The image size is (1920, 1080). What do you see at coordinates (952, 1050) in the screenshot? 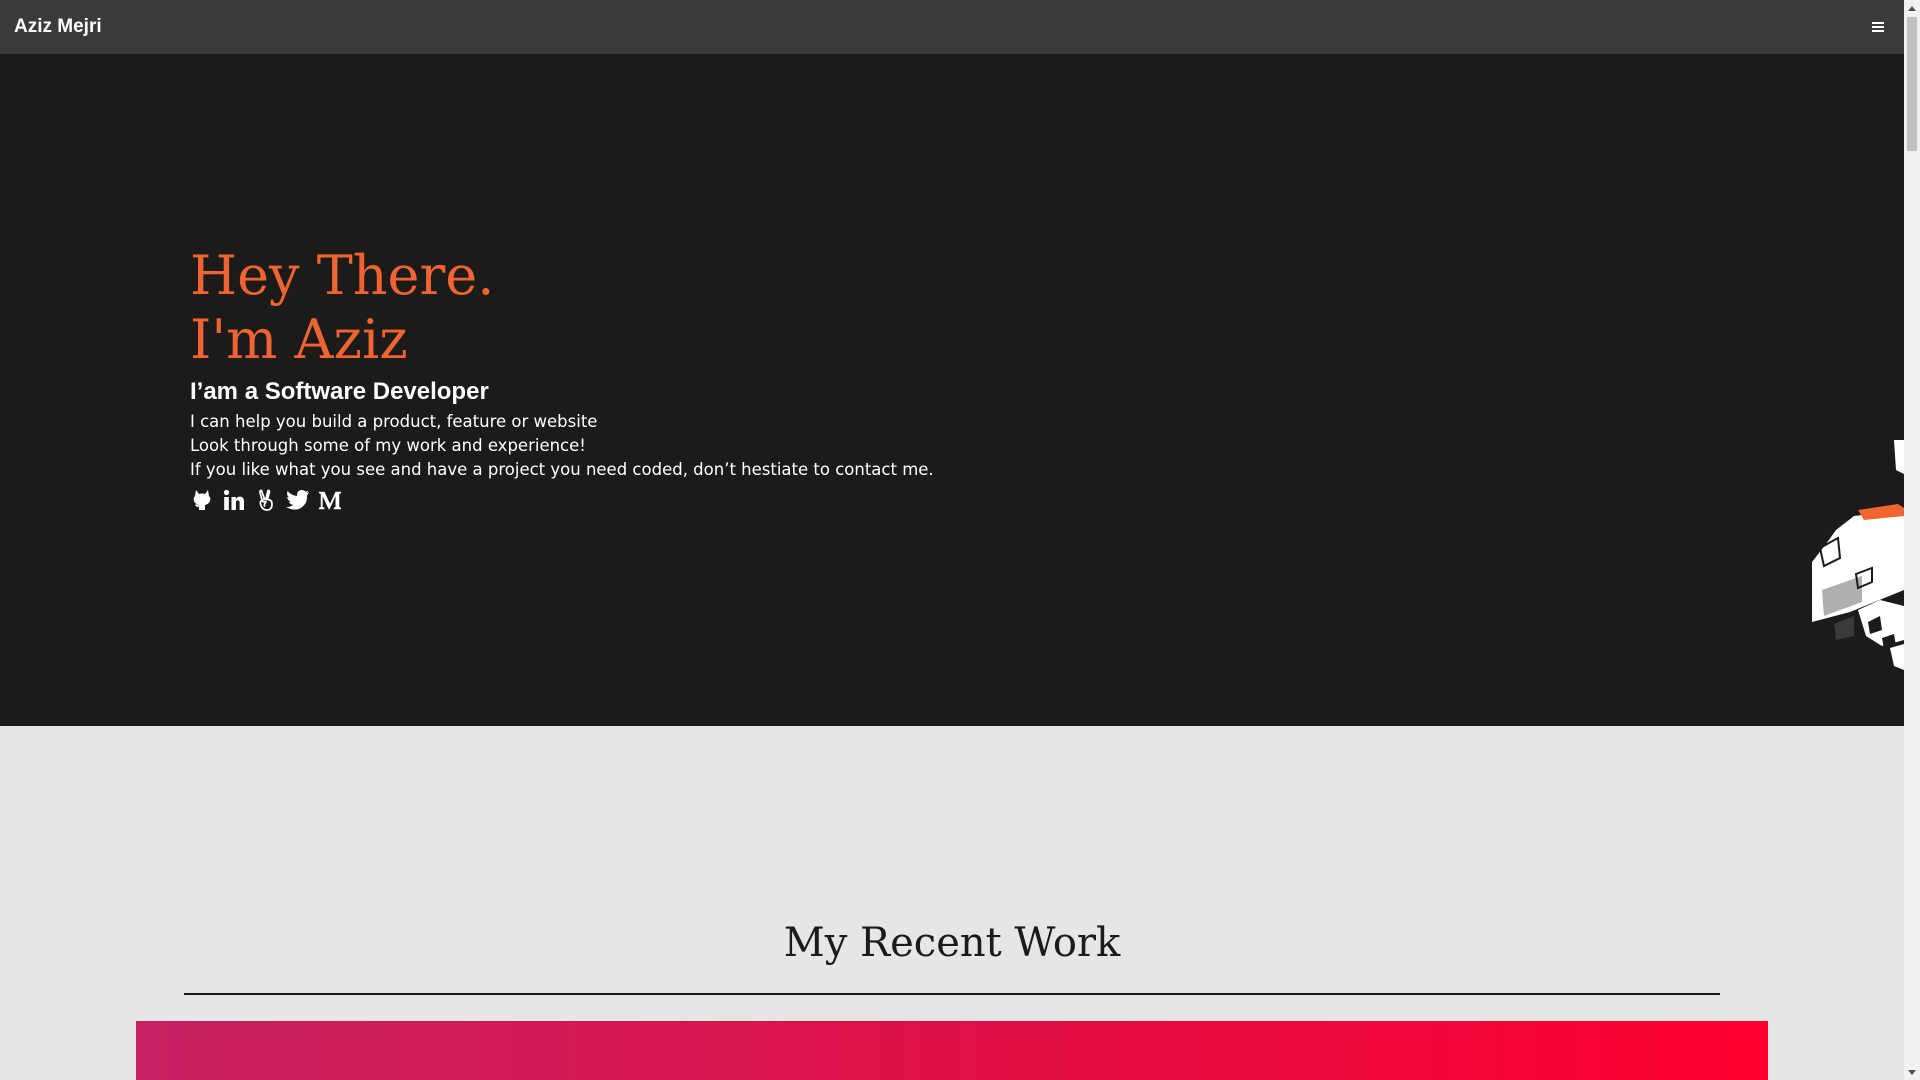
I see `project-card` at bounding box center [952, 1050].